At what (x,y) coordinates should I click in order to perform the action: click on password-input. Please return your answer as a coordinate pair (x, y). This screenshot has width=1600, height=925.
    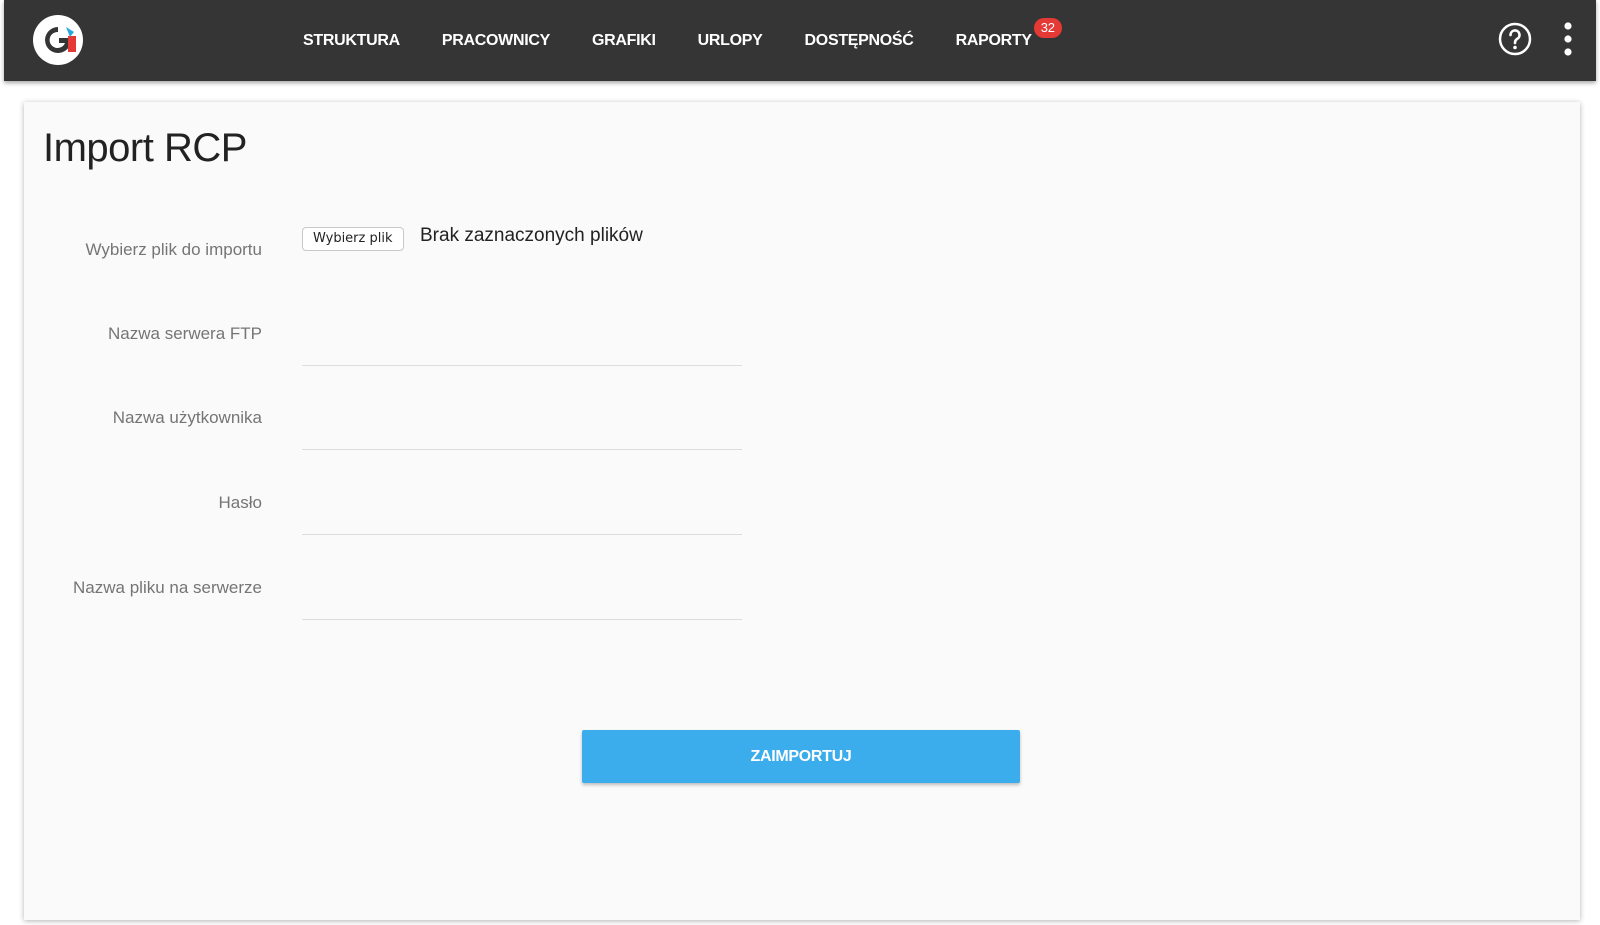
    Looking at the image, I should click on (522, 519).